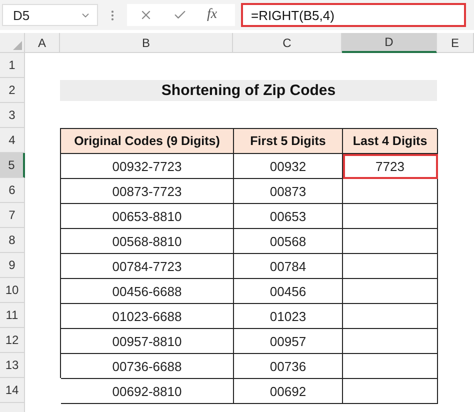 The height and width of the screenshot is (412, 474). Describe the element at coordinates (288, 391) in the screenshot. I see `table-cell: 00692` at that location.